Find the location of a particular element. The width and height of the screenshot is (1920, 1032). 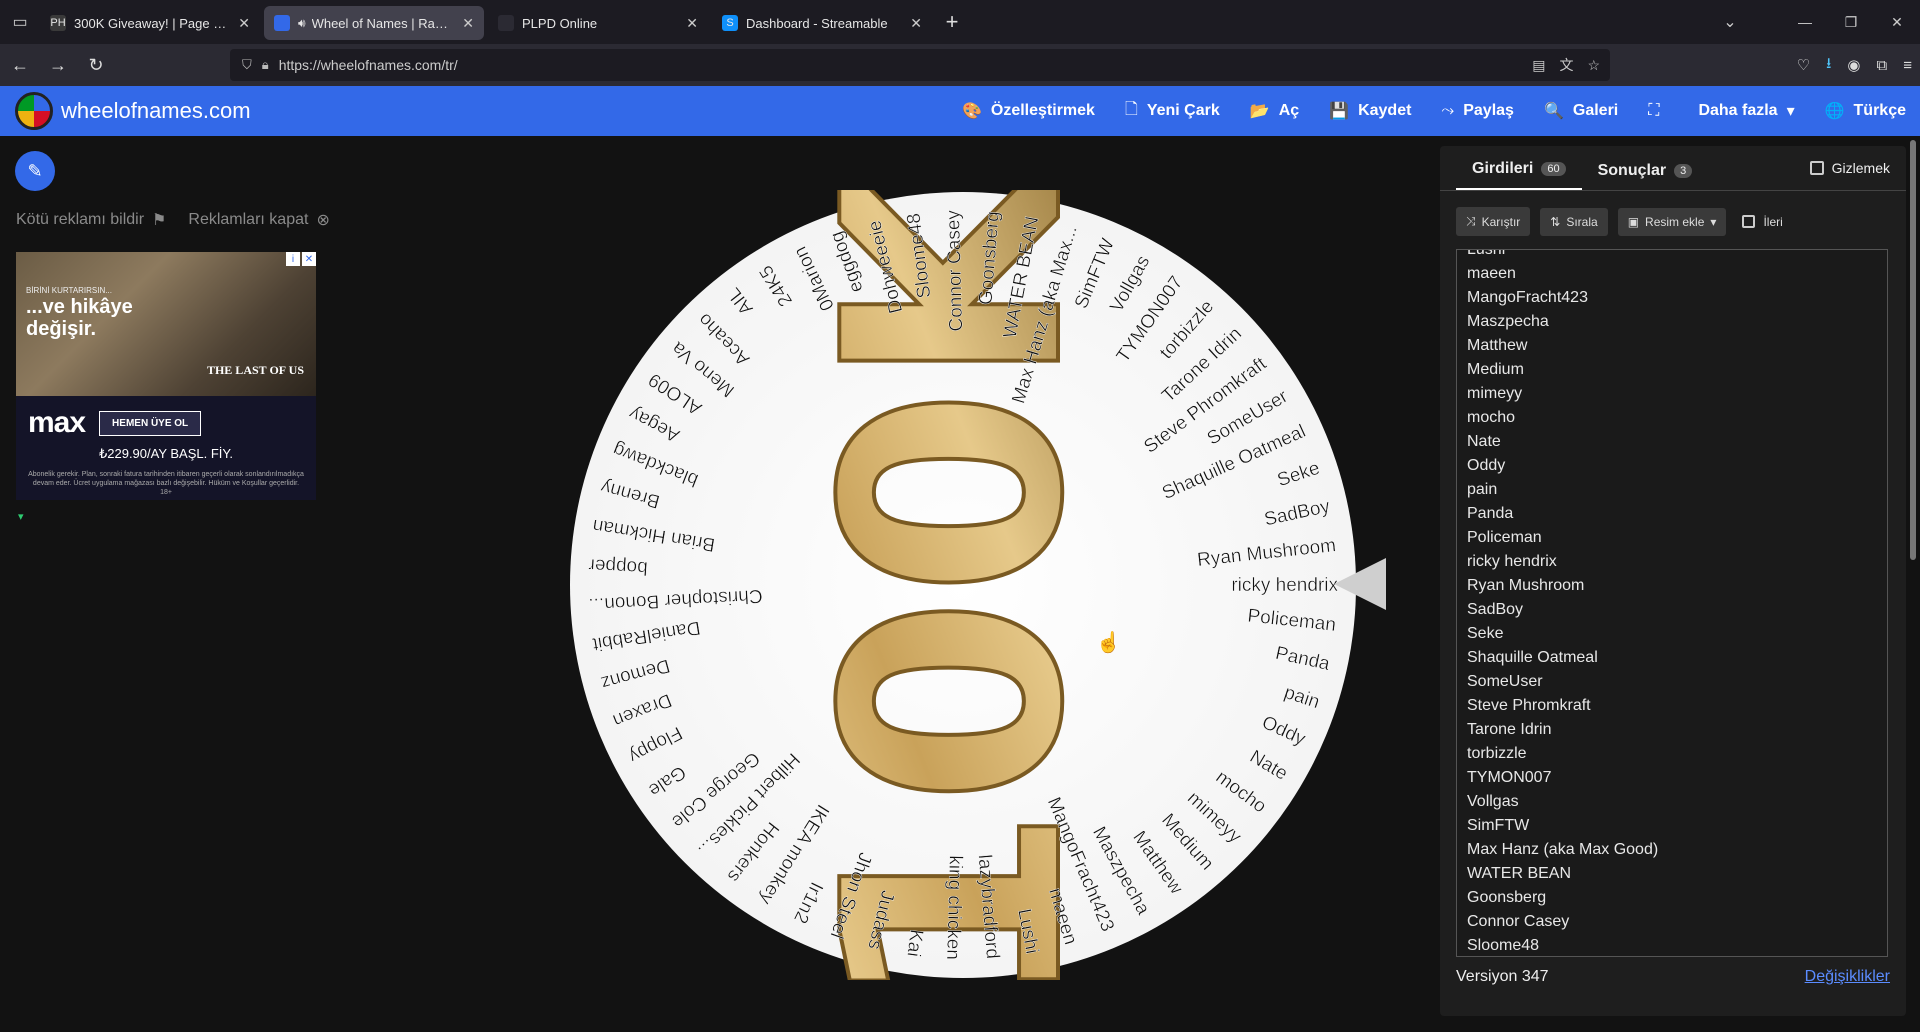

edit-button: ✎ is located at coordinates (35, 171).